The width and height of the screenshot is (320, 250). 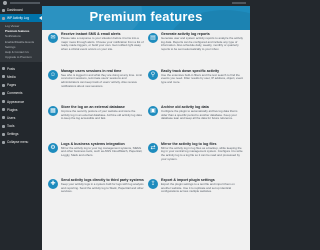 I want to click on archive-icon: ▣, so click(x=153, y=111).